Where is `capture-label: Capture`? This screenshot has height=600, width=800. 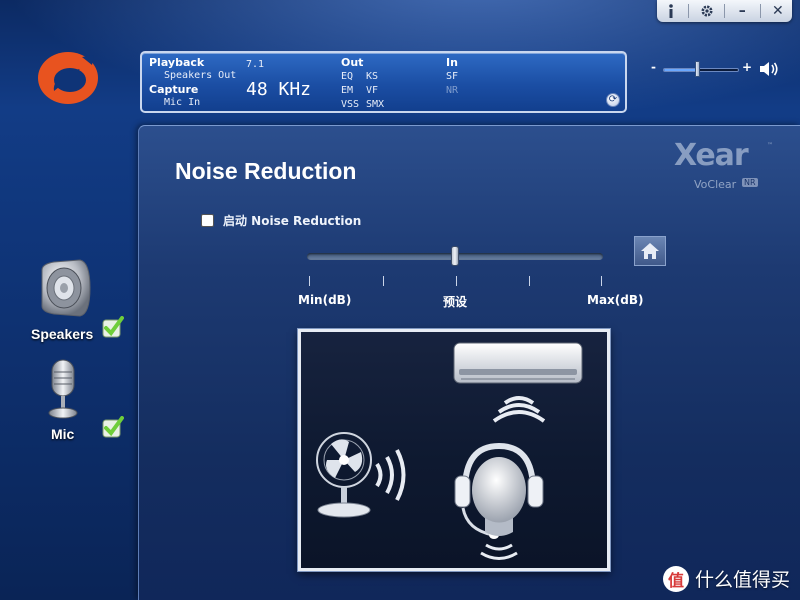
capture-label: Capture is located at coordinates (174, 89).